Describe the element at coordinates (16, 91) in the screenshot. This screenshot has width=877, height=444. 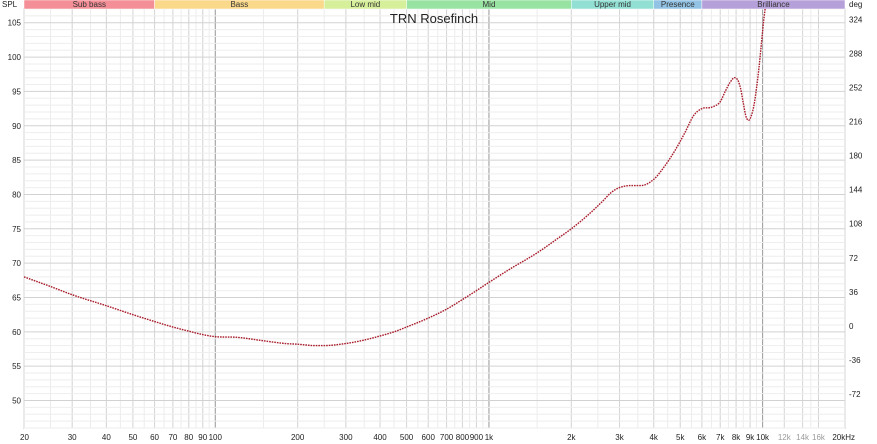
I see `y-tick-label: 95` at that location.